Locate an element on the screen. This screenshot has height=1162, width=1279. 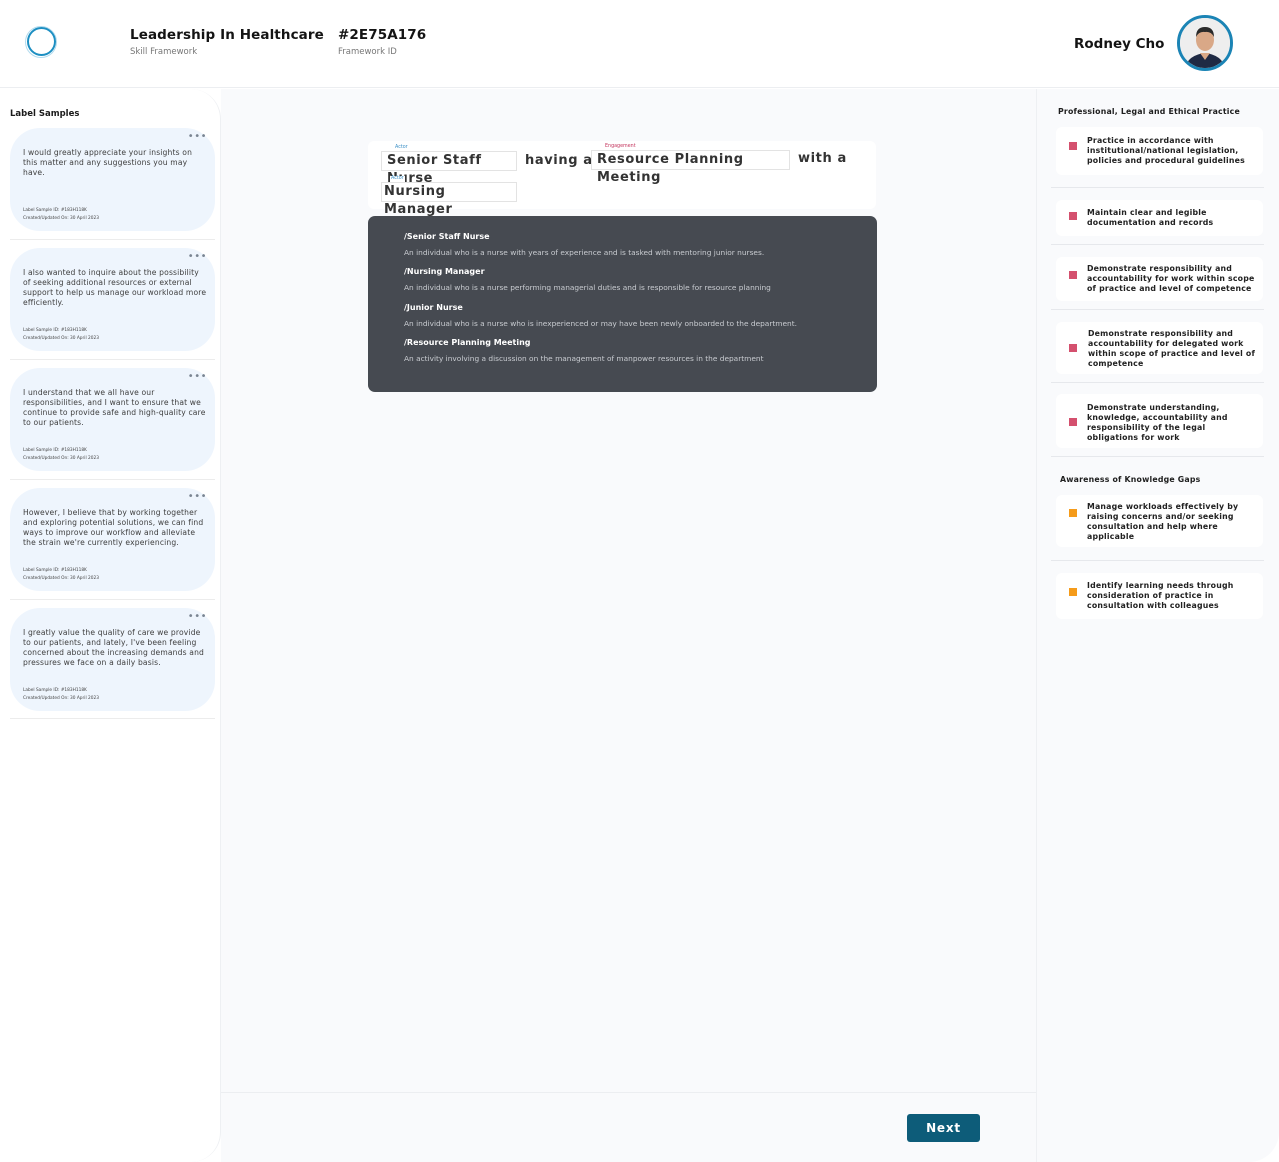
framework-title-caption: Skill Framework is located at coordinates (164, 52).